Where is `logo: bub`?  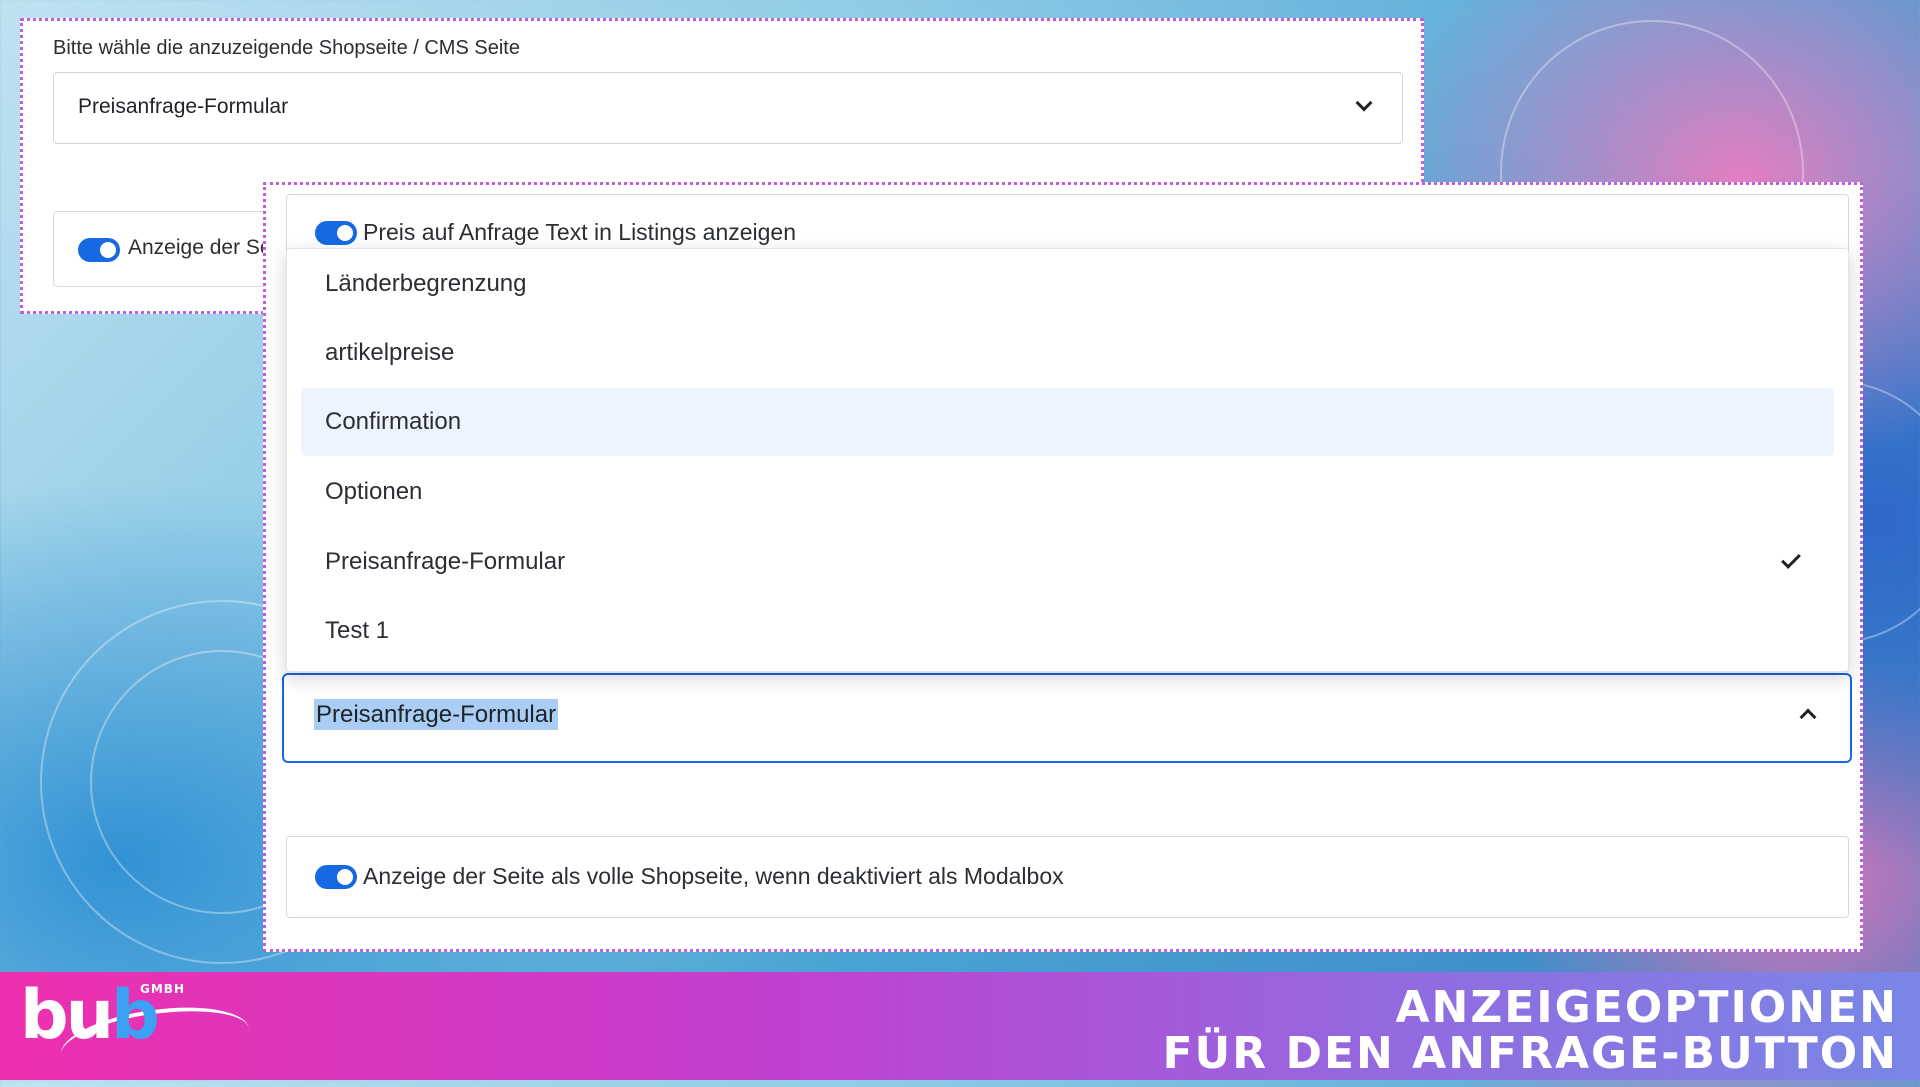 logo: bub is located at coordinates (90, 1015).